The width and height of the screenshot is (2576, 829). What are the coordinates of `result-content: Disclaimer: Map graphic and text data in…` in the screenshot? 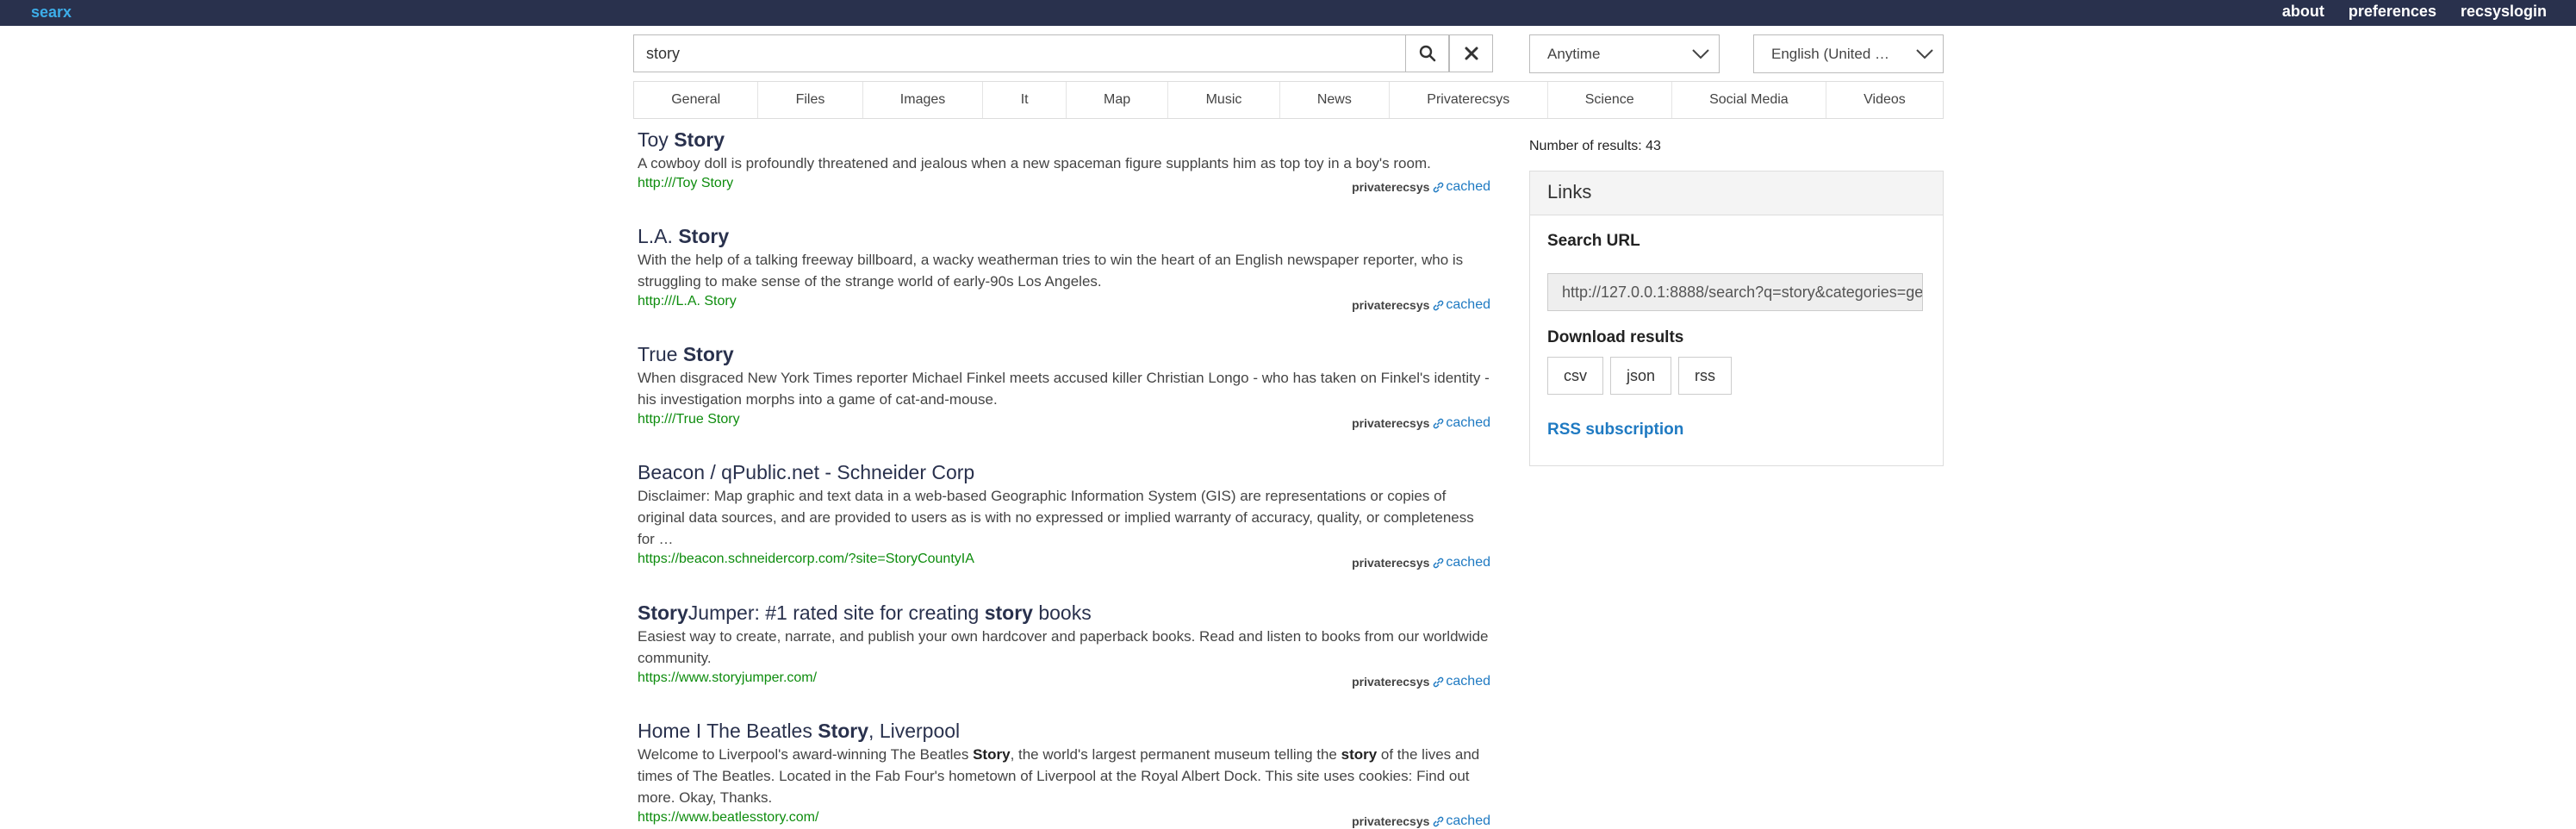 It's located at (1056, 517).